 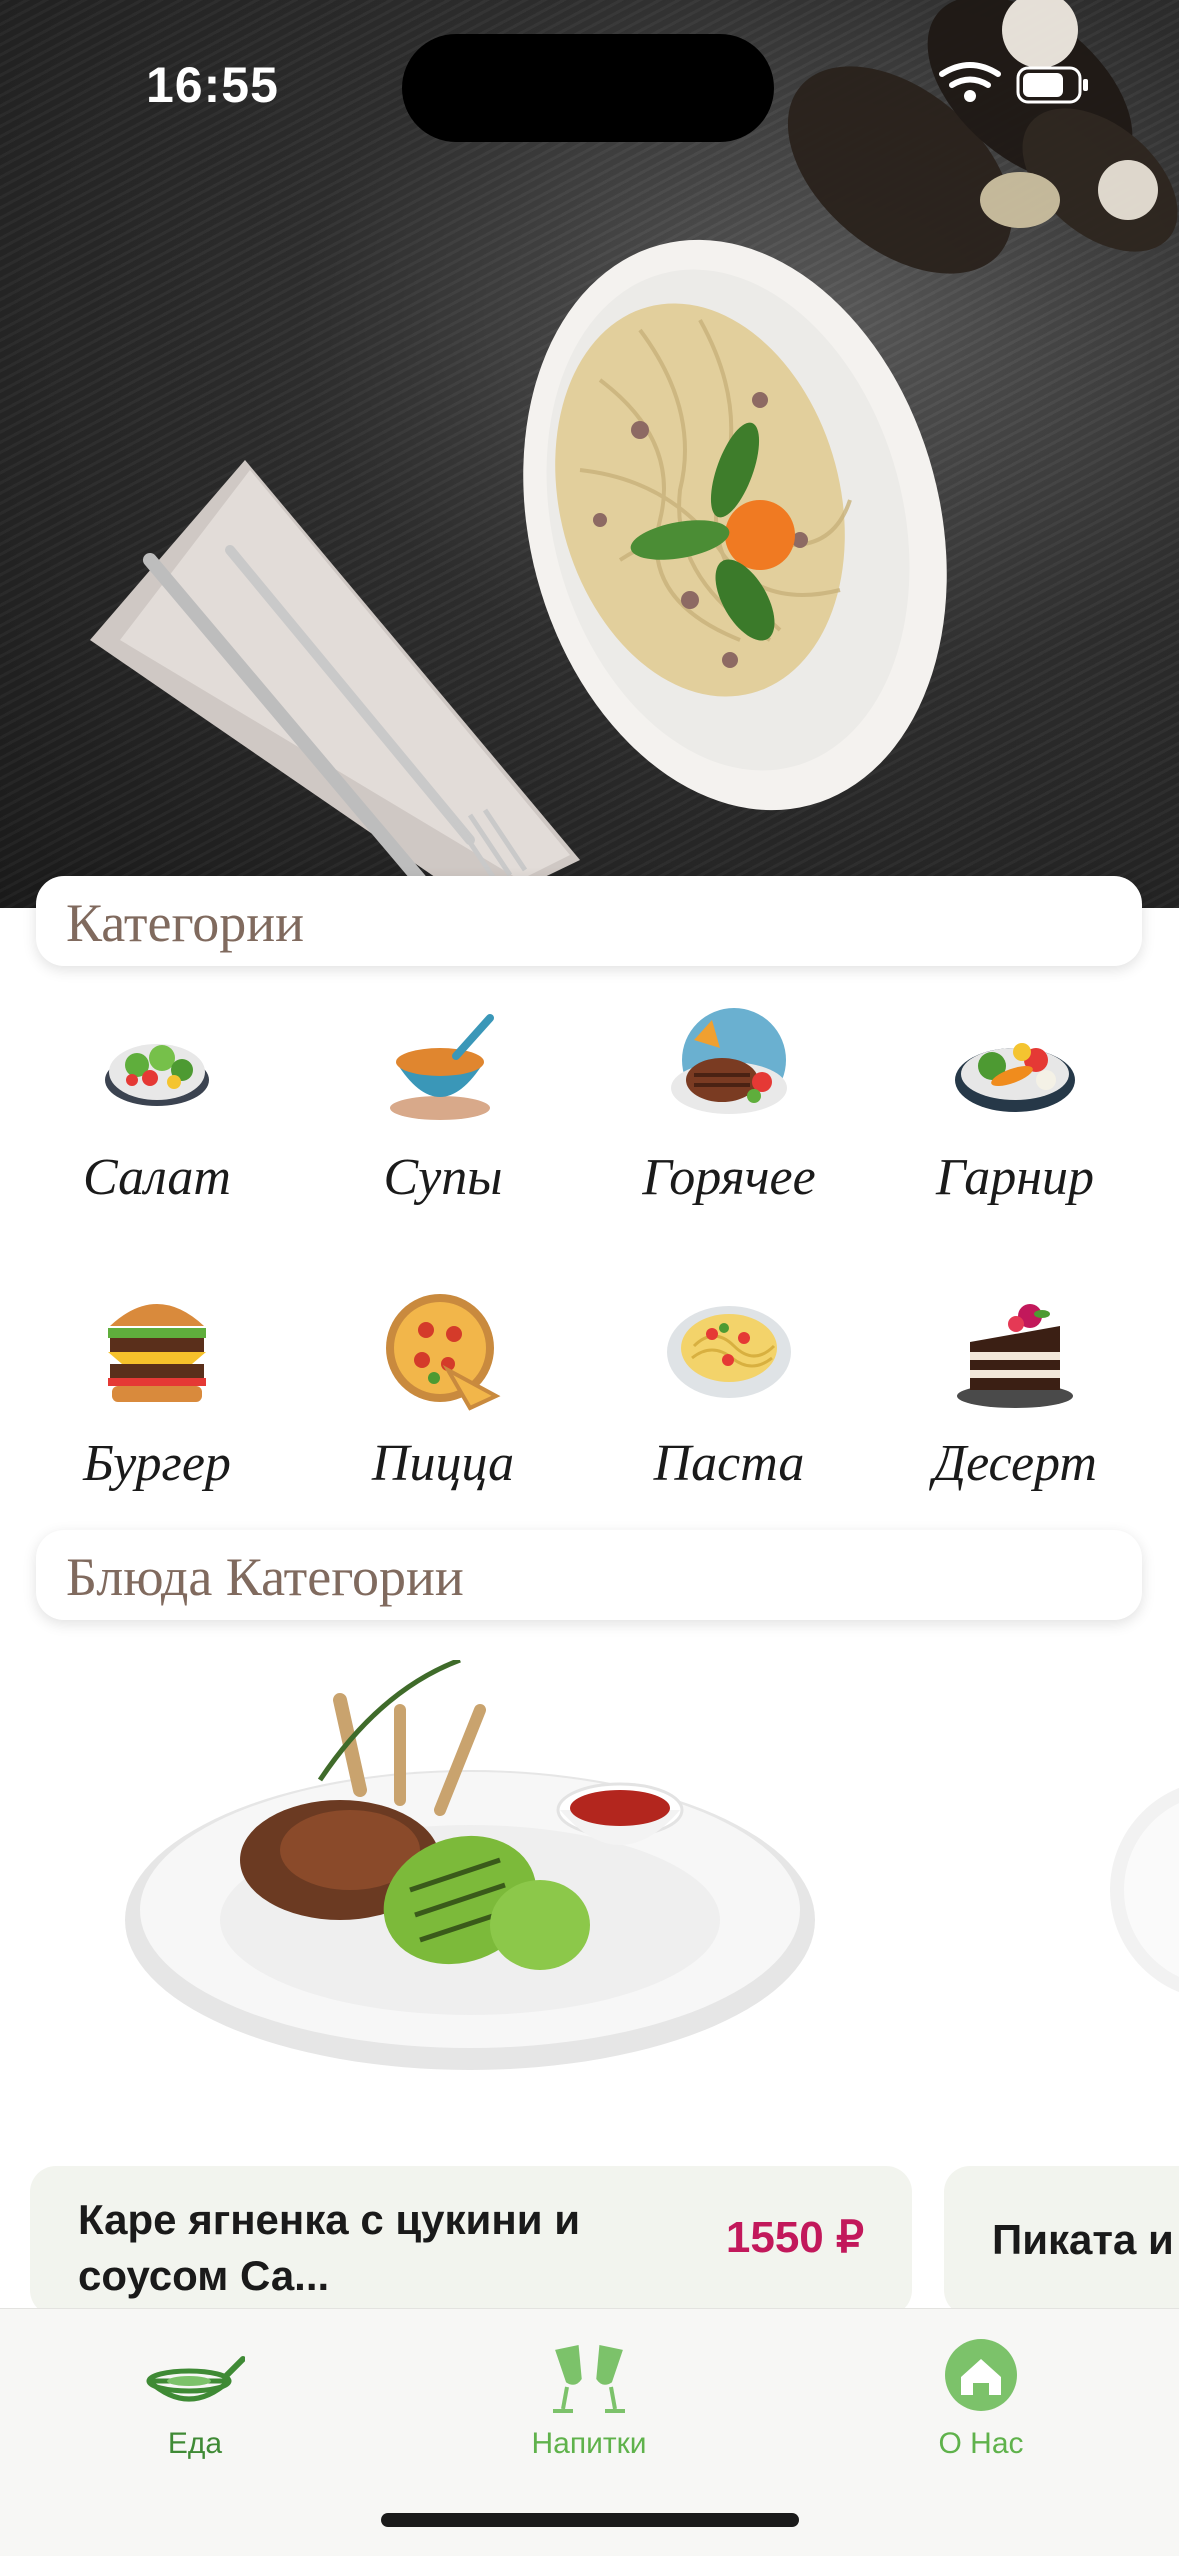 What do you see at coordinates (1015, 1356) in the screenshot?
I see `cake-icon` at bounding box center [1015, 1356].